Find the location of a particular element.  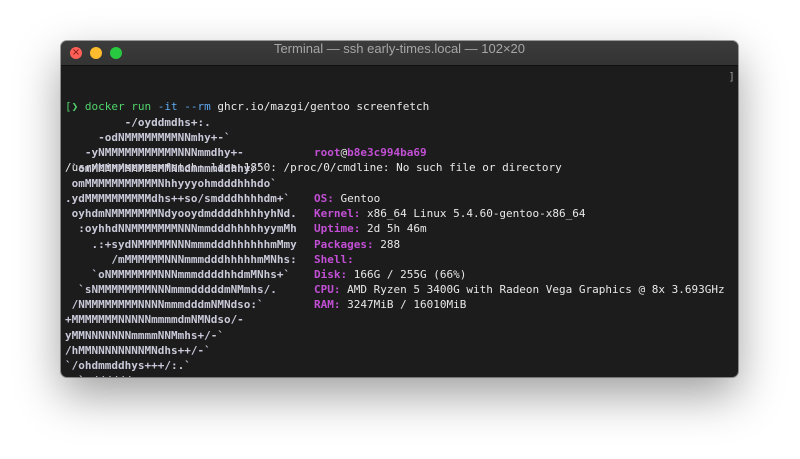

info-label: Shell: is located at coordinates (334, 259).